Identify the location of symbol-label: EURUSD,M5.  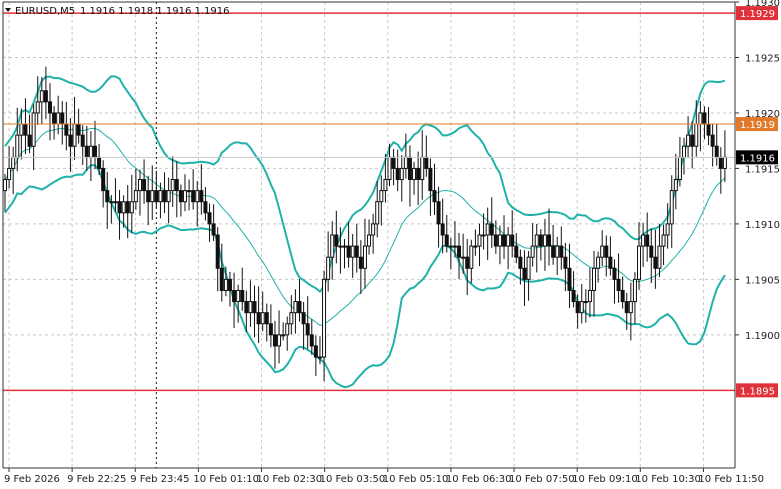
(45, 11).